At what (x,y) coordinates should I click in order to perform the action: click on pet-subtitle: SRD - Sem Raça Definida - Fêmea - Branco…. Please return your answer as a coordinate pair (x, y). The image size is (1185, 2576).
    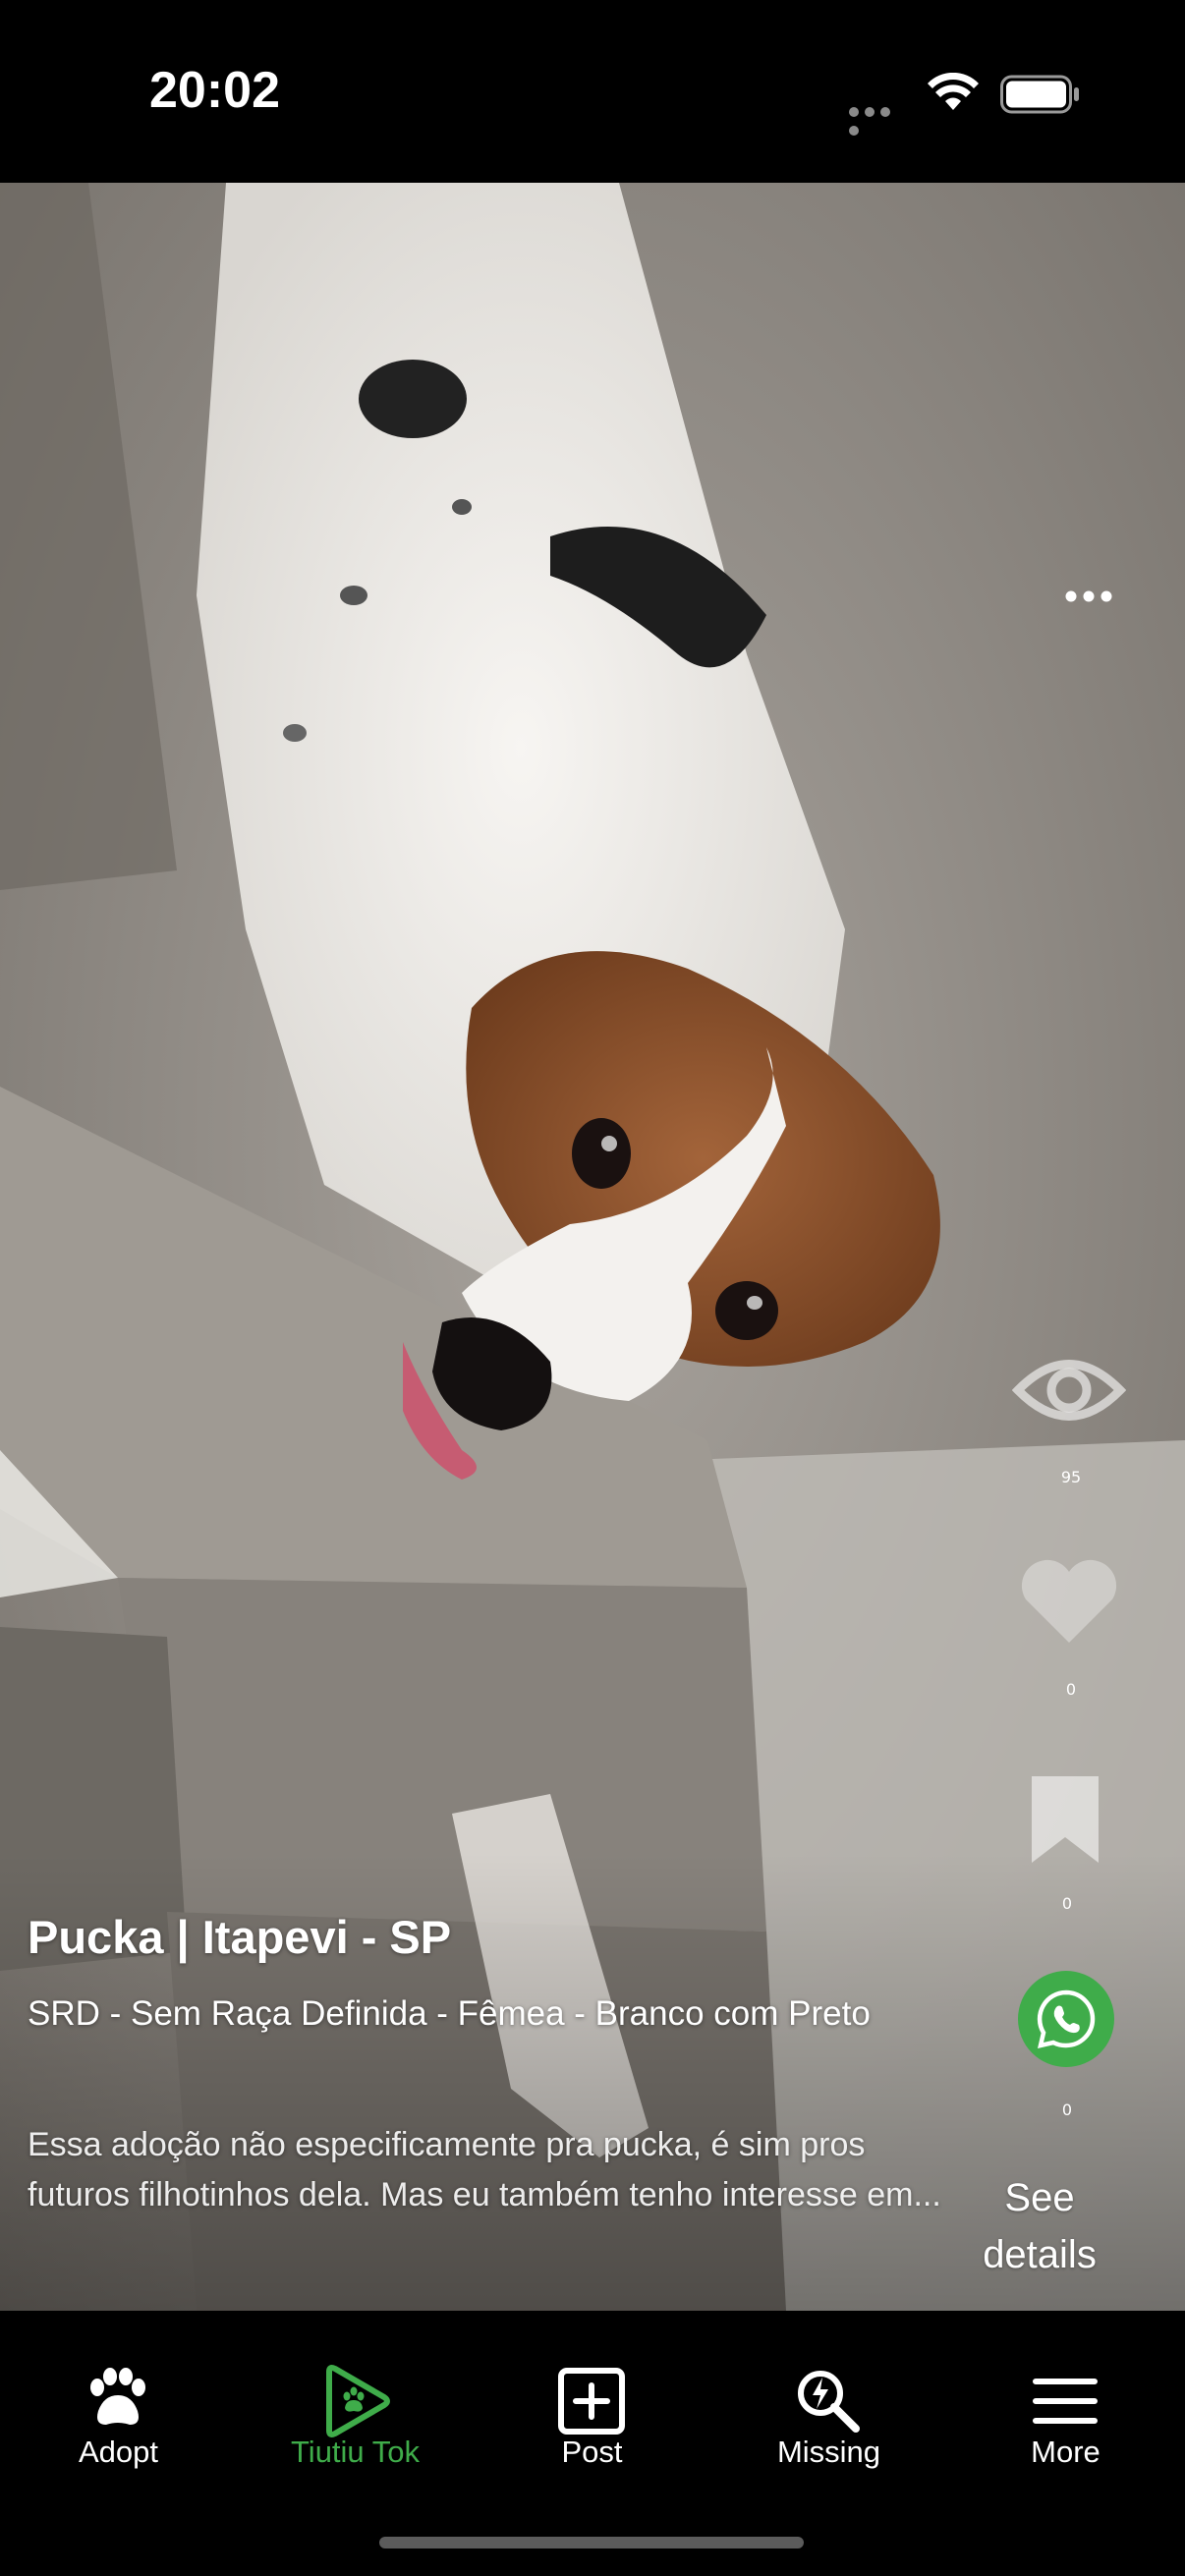
    Looking at the image, I should click on (449, 2013).